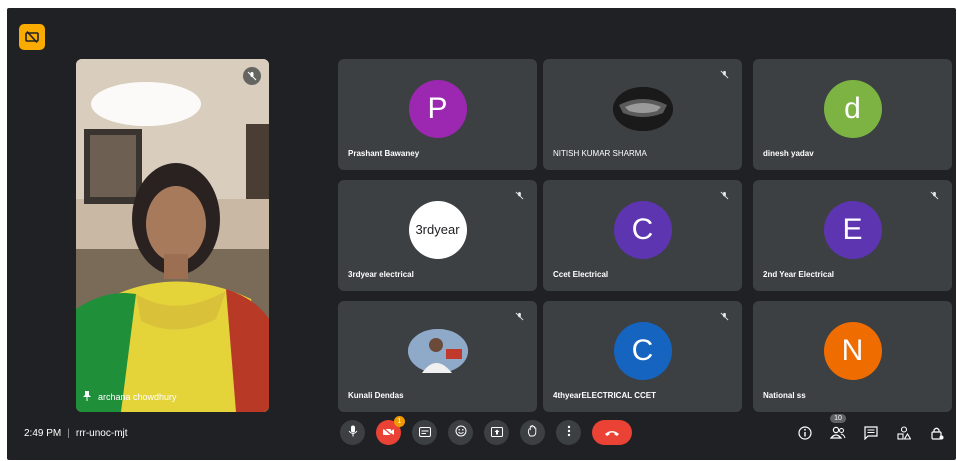 The image size is (957, 461). Describe the element at coordinates (376, 395) in the screenshot. I see `participant-name: Kunali Dendas` at that location.